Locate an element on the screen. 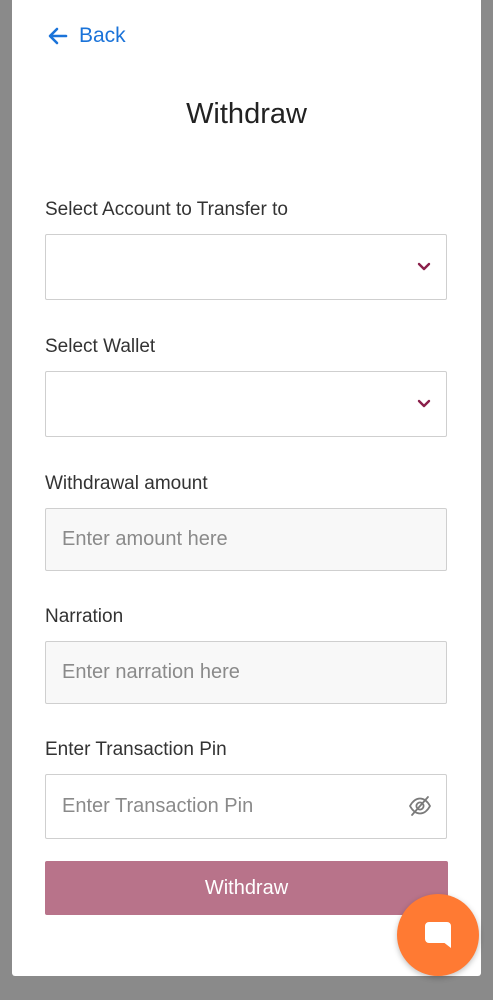 Image resolution: width=493 pixels, height=1000 pixels. pin-label: Enter Transaction Pin is located at coordinates (136, 749).